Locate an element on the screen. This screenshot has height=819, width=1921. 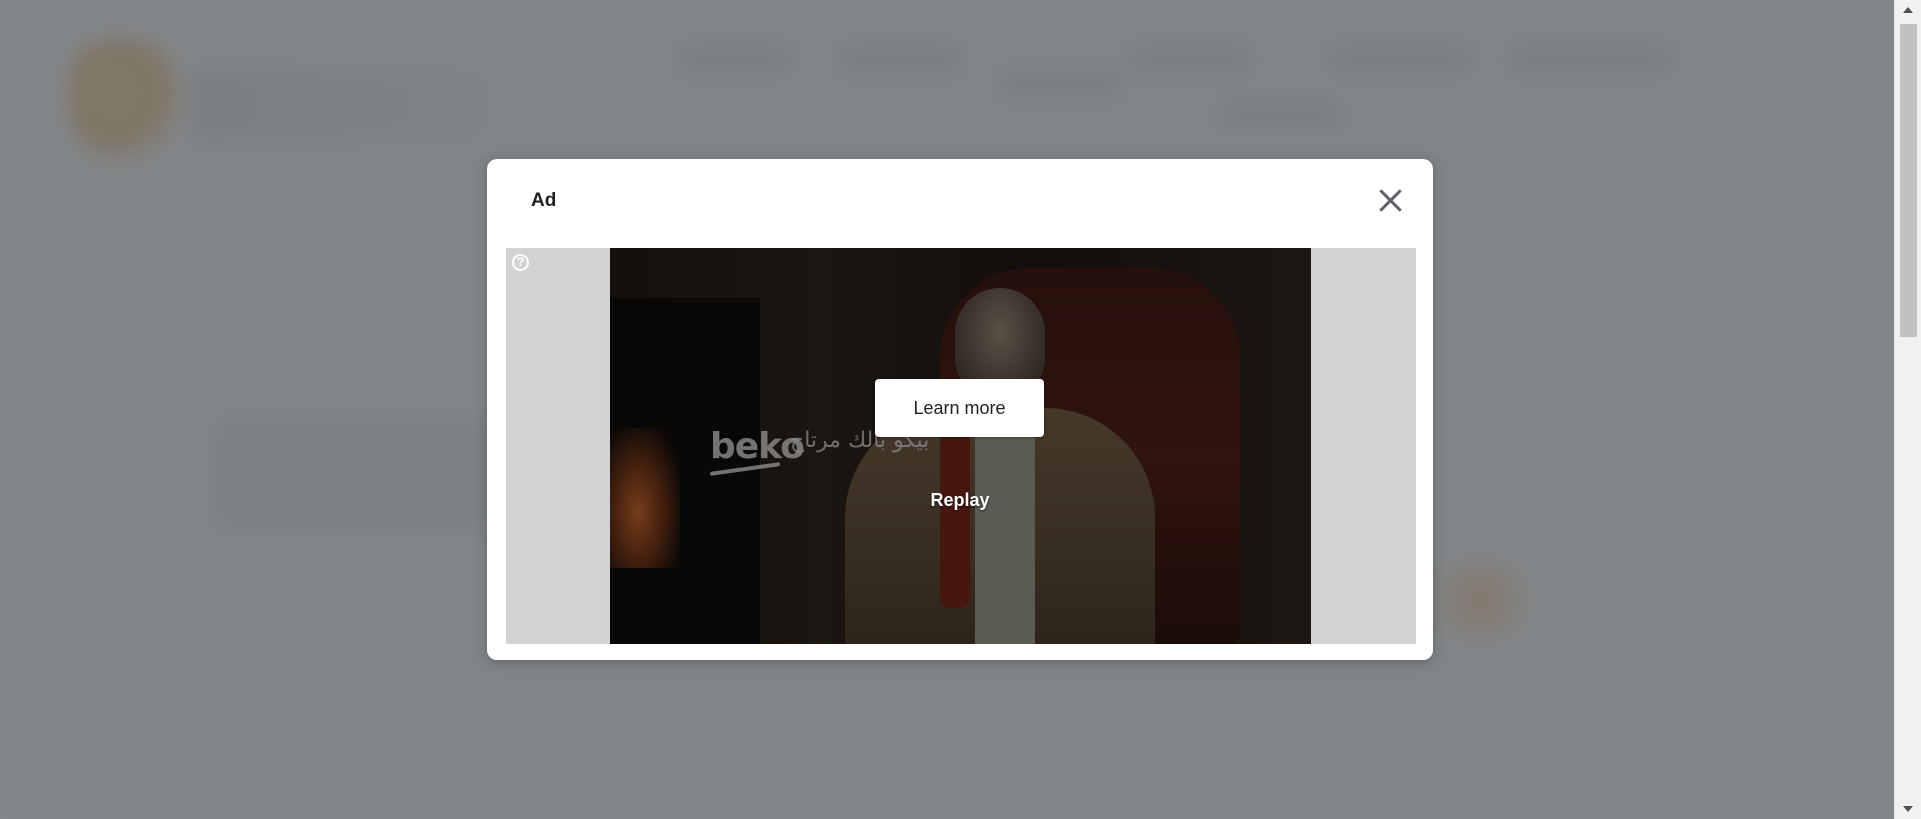
vertical-scrollbar is located at coordinates (1907, 409).